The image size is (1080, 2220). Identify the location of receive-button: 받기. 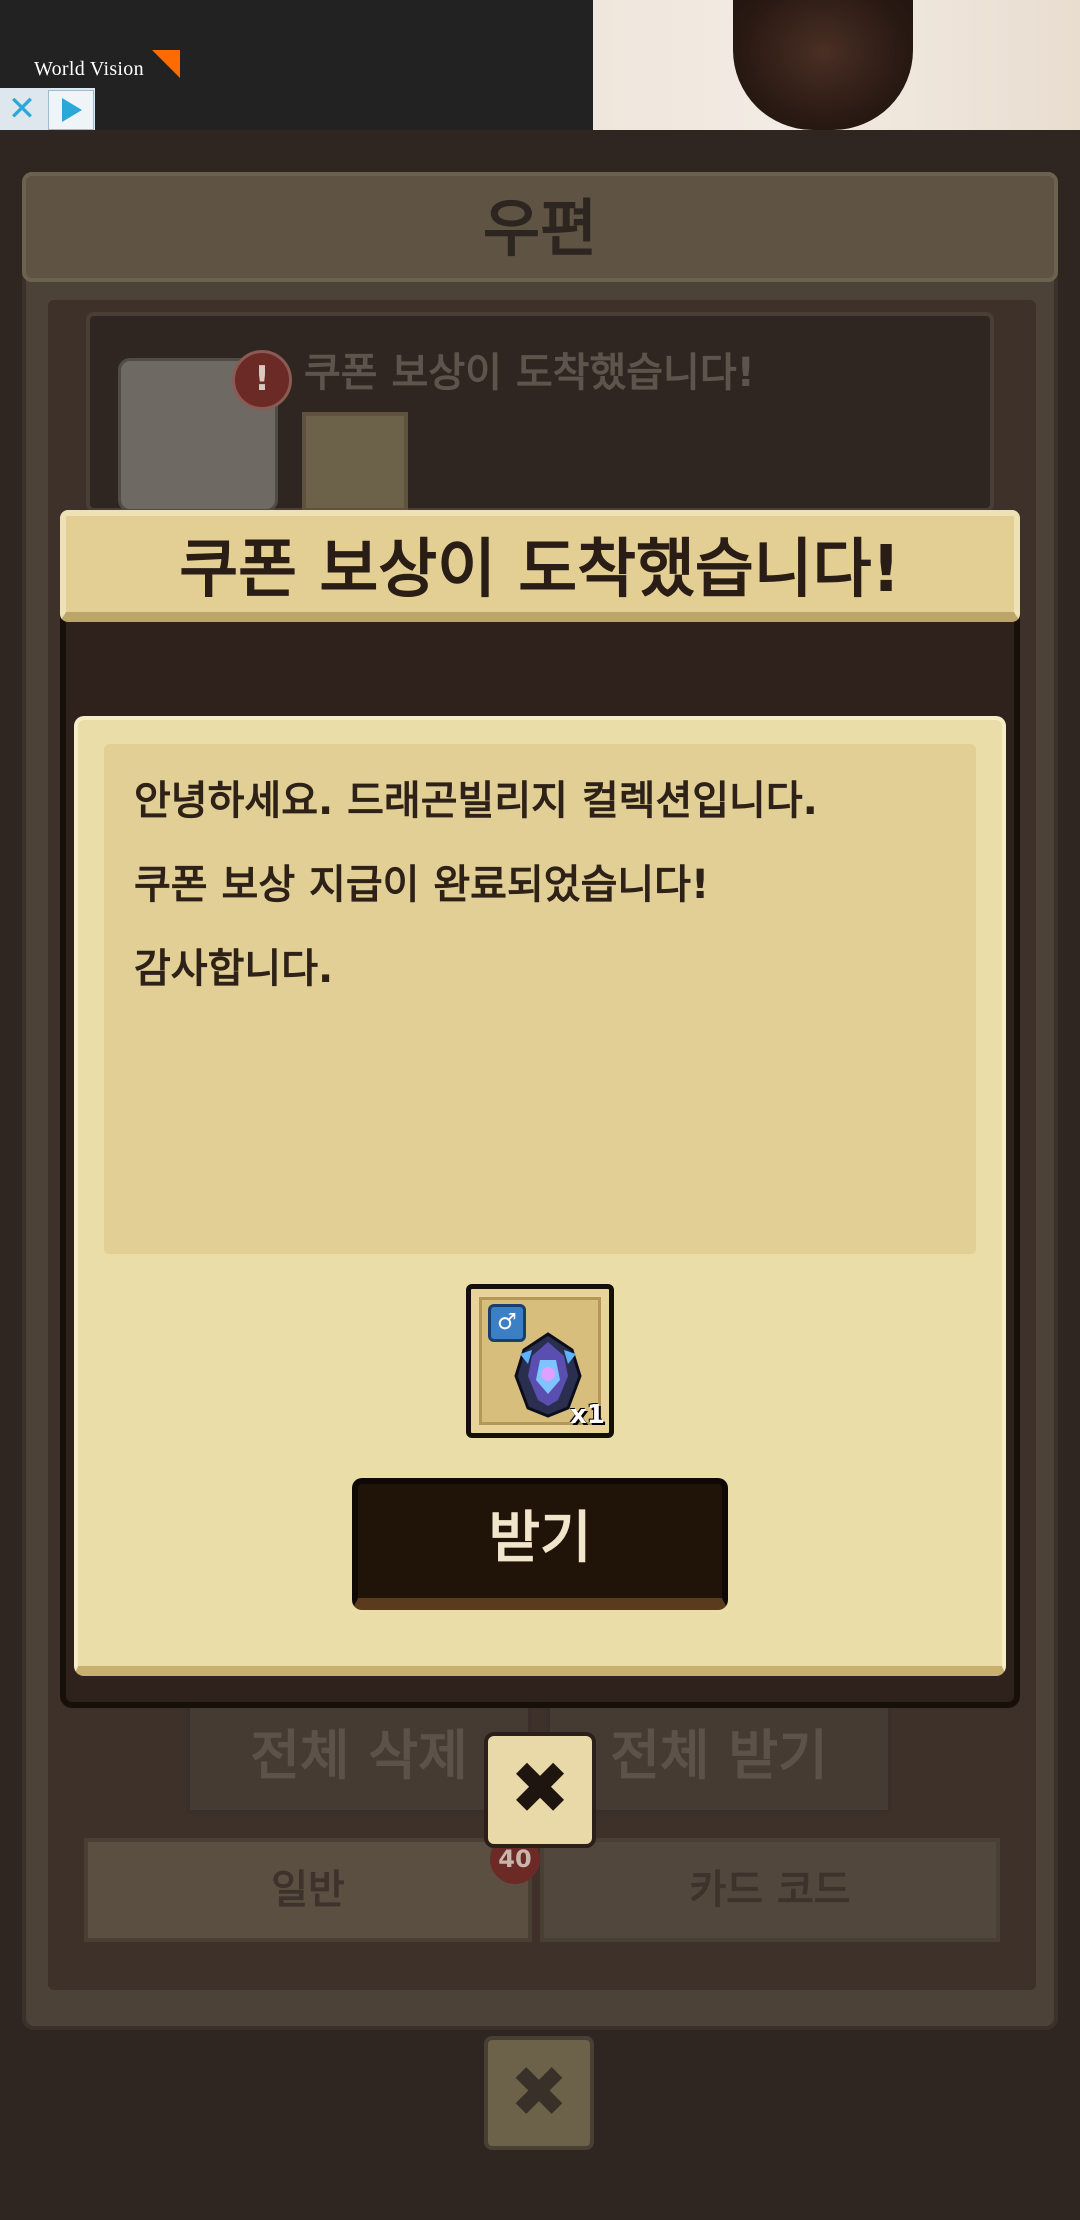
(540, 1544).